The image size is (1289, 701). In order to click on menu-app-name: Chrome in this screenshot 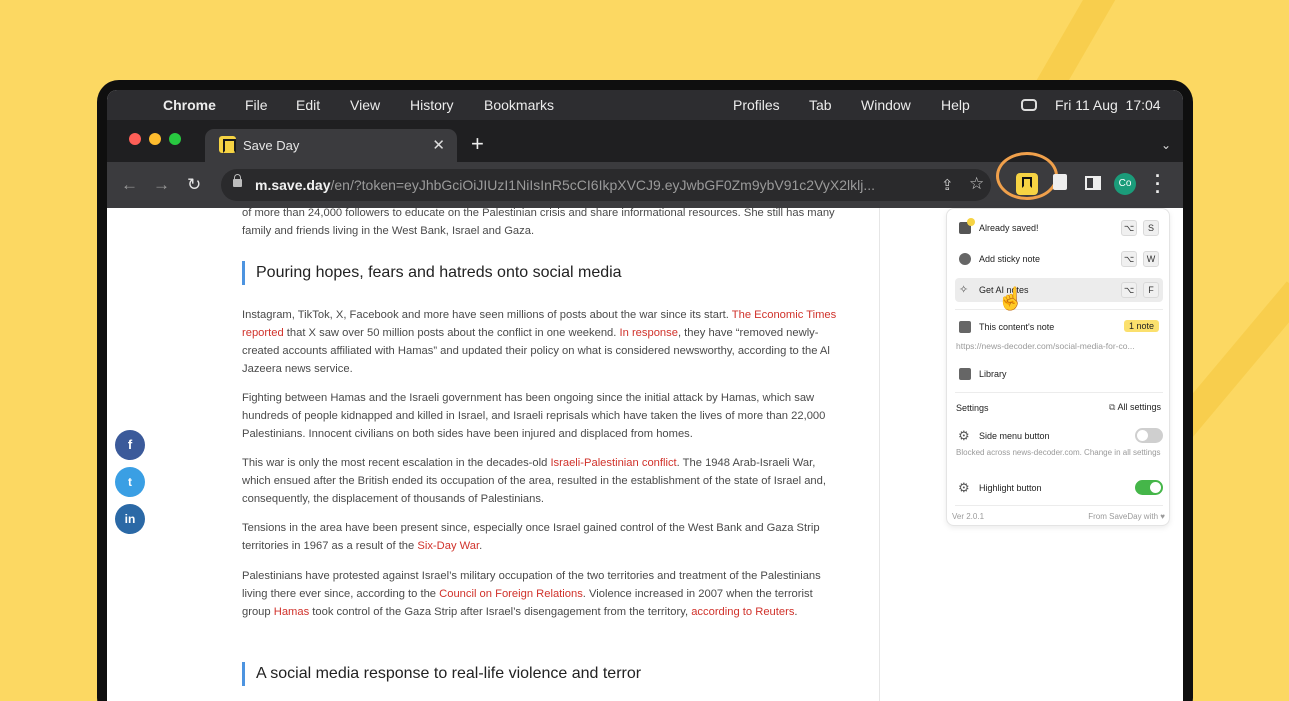, I will do `click(189, 105)`.